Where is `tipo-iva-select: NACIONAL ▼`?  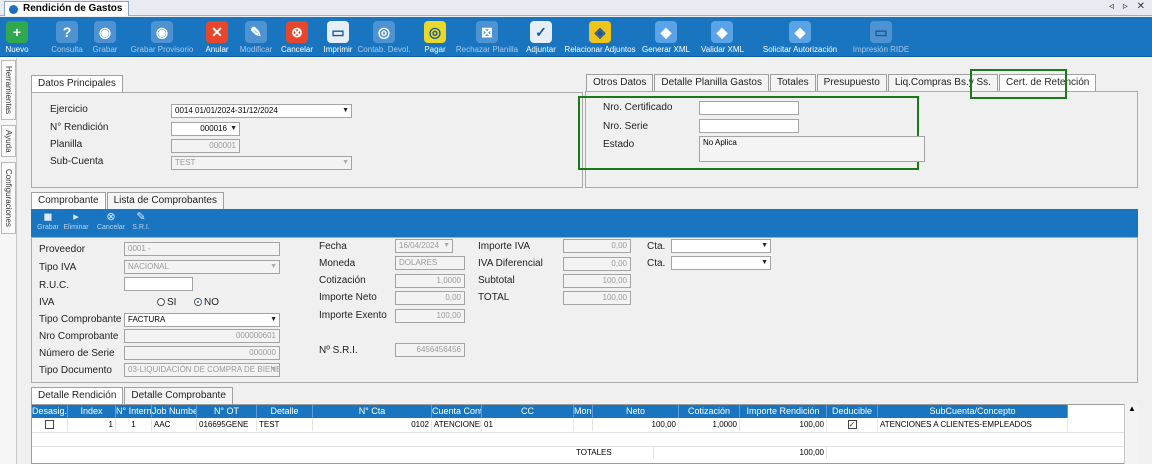 tipo-iva-select: NACIONAL ▼ is located at coordinates (202, 267).